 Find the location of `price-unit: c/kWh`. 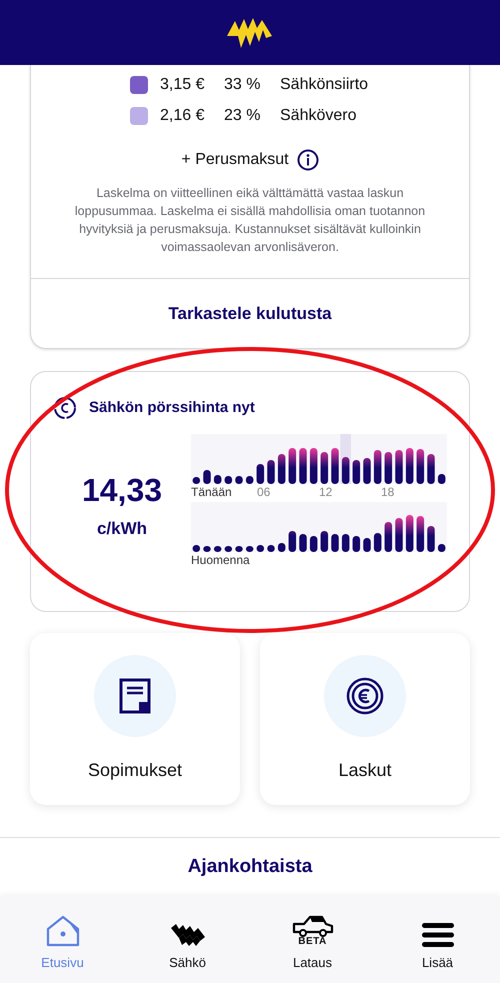

price-unit: c/kWh is located at coordinates (122, 529).